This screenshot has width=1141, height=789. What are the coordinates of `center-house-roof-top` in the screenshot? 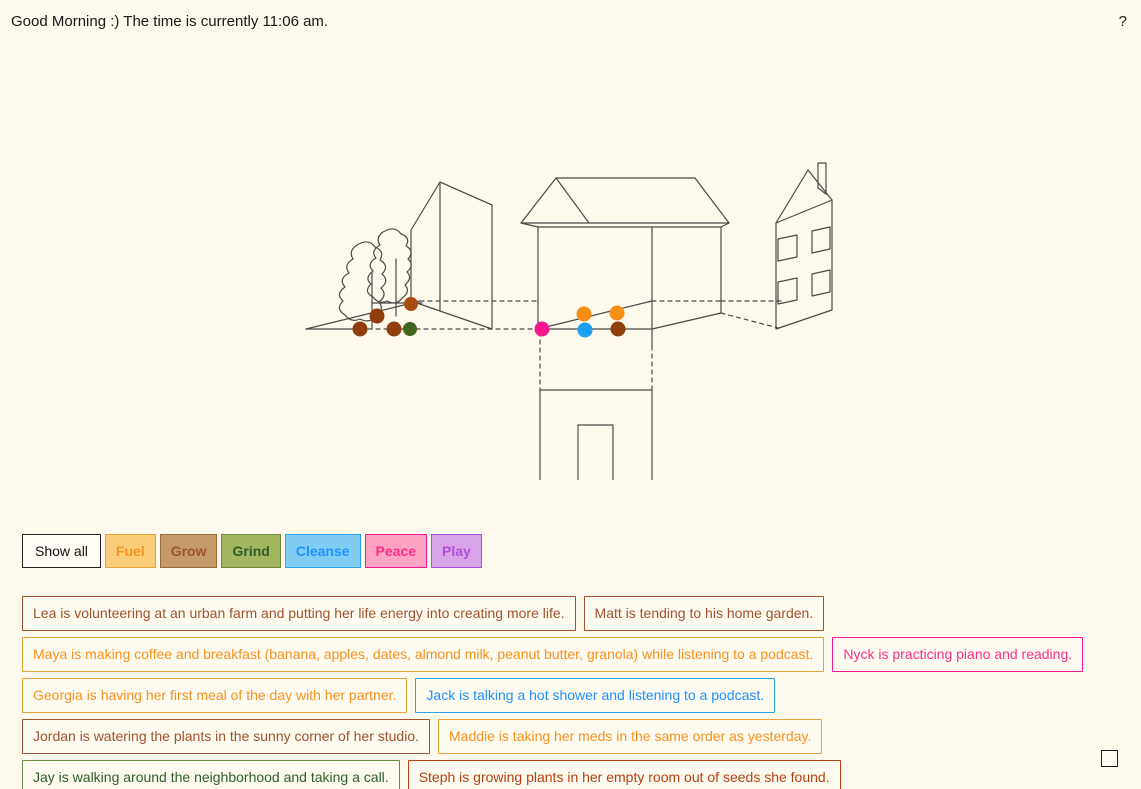 It's located at (642, 200).